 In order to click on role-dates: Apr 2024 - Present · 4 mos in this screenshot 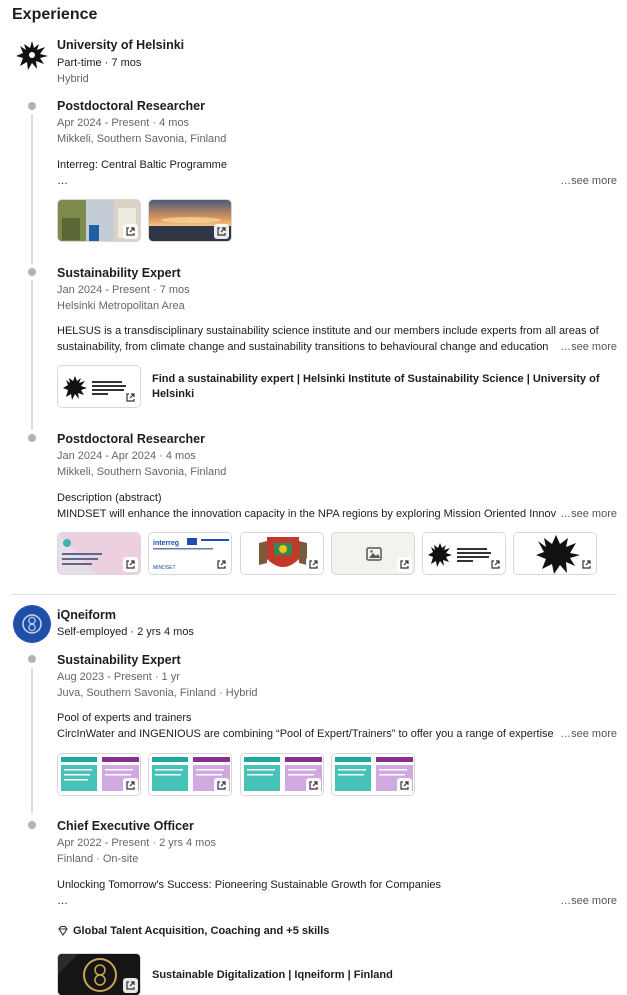, I will do `click(123, 123)`.